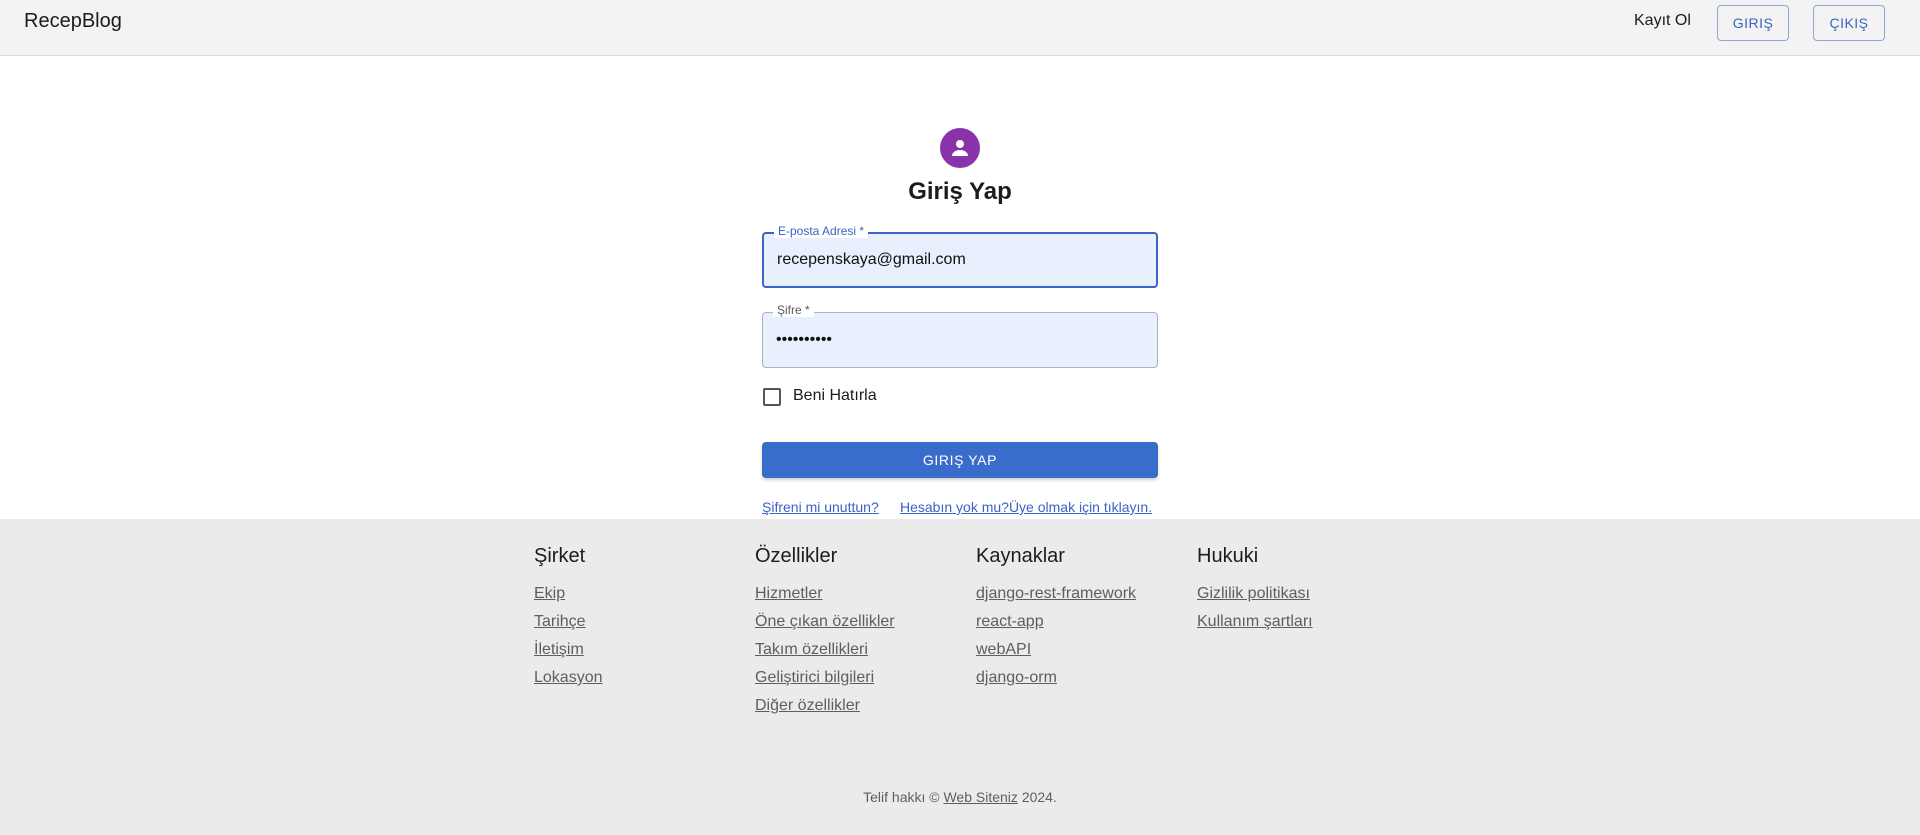 Image resolution: width=1920 pixels, height=835 pixels. I want to click on copyright-prefix: Telif hakkı ©, so click(901, 797).